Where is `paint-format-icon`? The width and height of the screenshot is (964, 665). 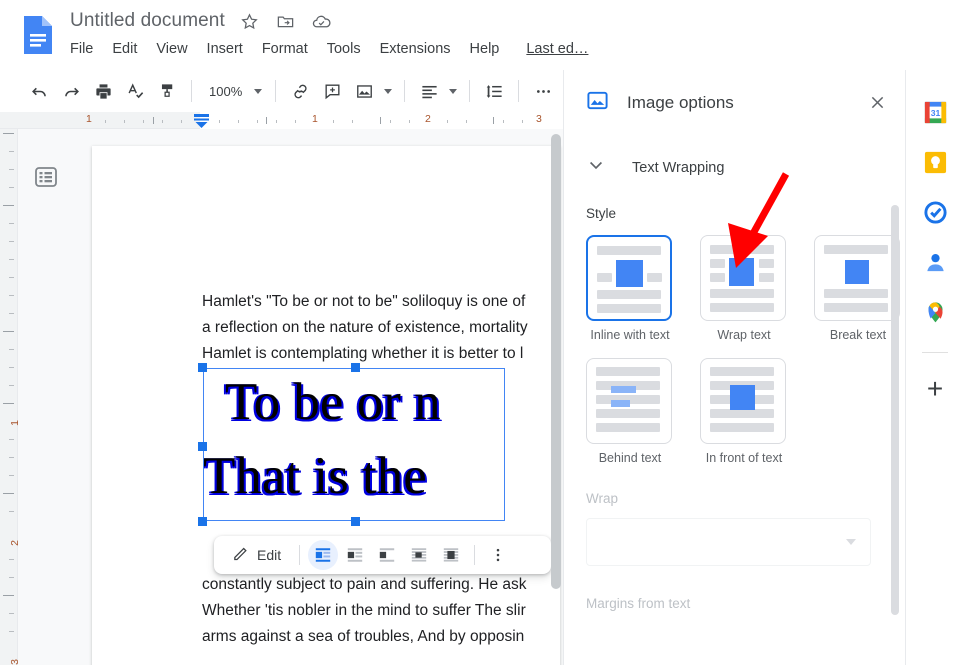
paint-format-icon is located at coordinates (167, 91).